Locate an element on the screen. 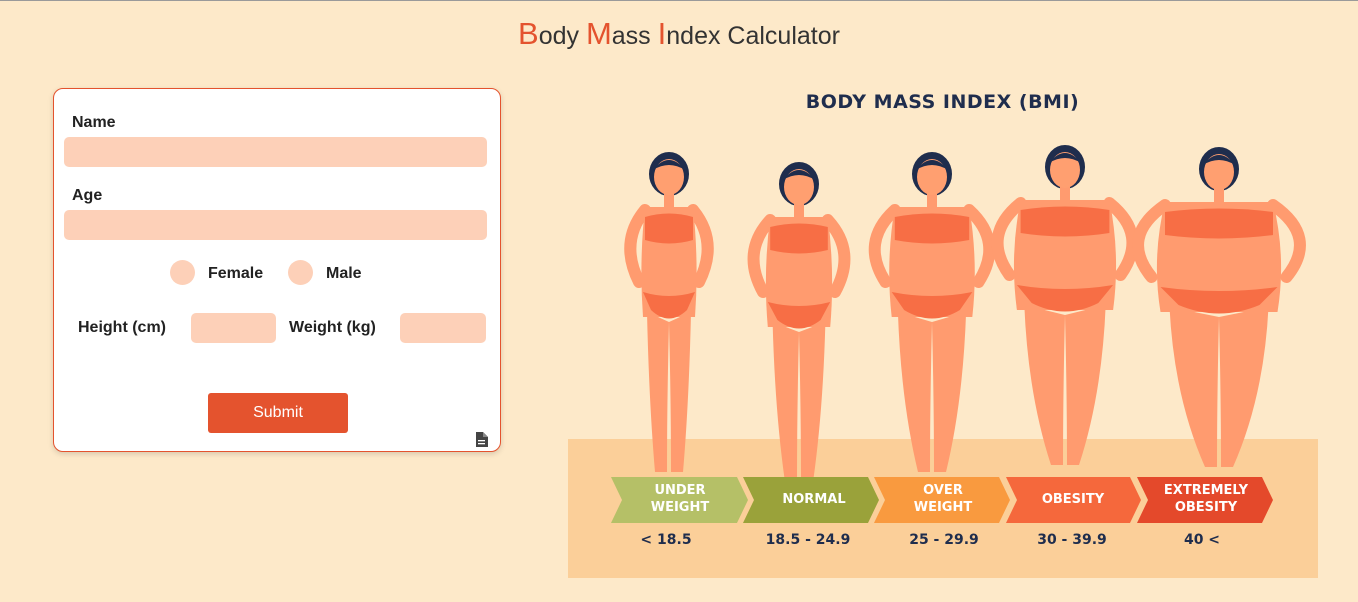 This screenshot has height=602, width=1358. normal-range: 18.5 - 24.9 is located at coordinates (808, 540).